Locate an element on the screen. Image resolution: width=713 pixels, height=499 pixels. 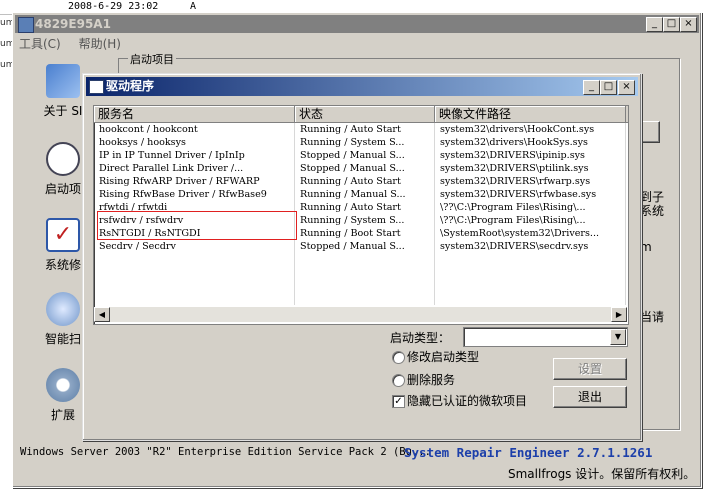
dialog-minimize-button: _ is located at coordinates (591, 87).